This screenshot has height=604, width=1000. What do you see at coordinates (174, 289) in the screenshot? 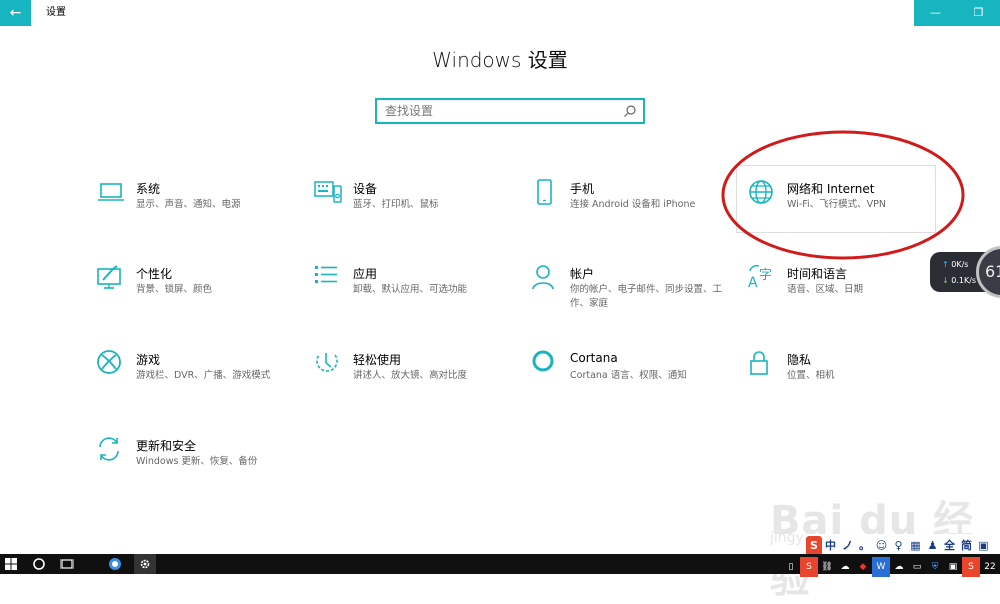
I see `tile-description: 背景、锁屏、颜色` at bounding box center [174, 289].